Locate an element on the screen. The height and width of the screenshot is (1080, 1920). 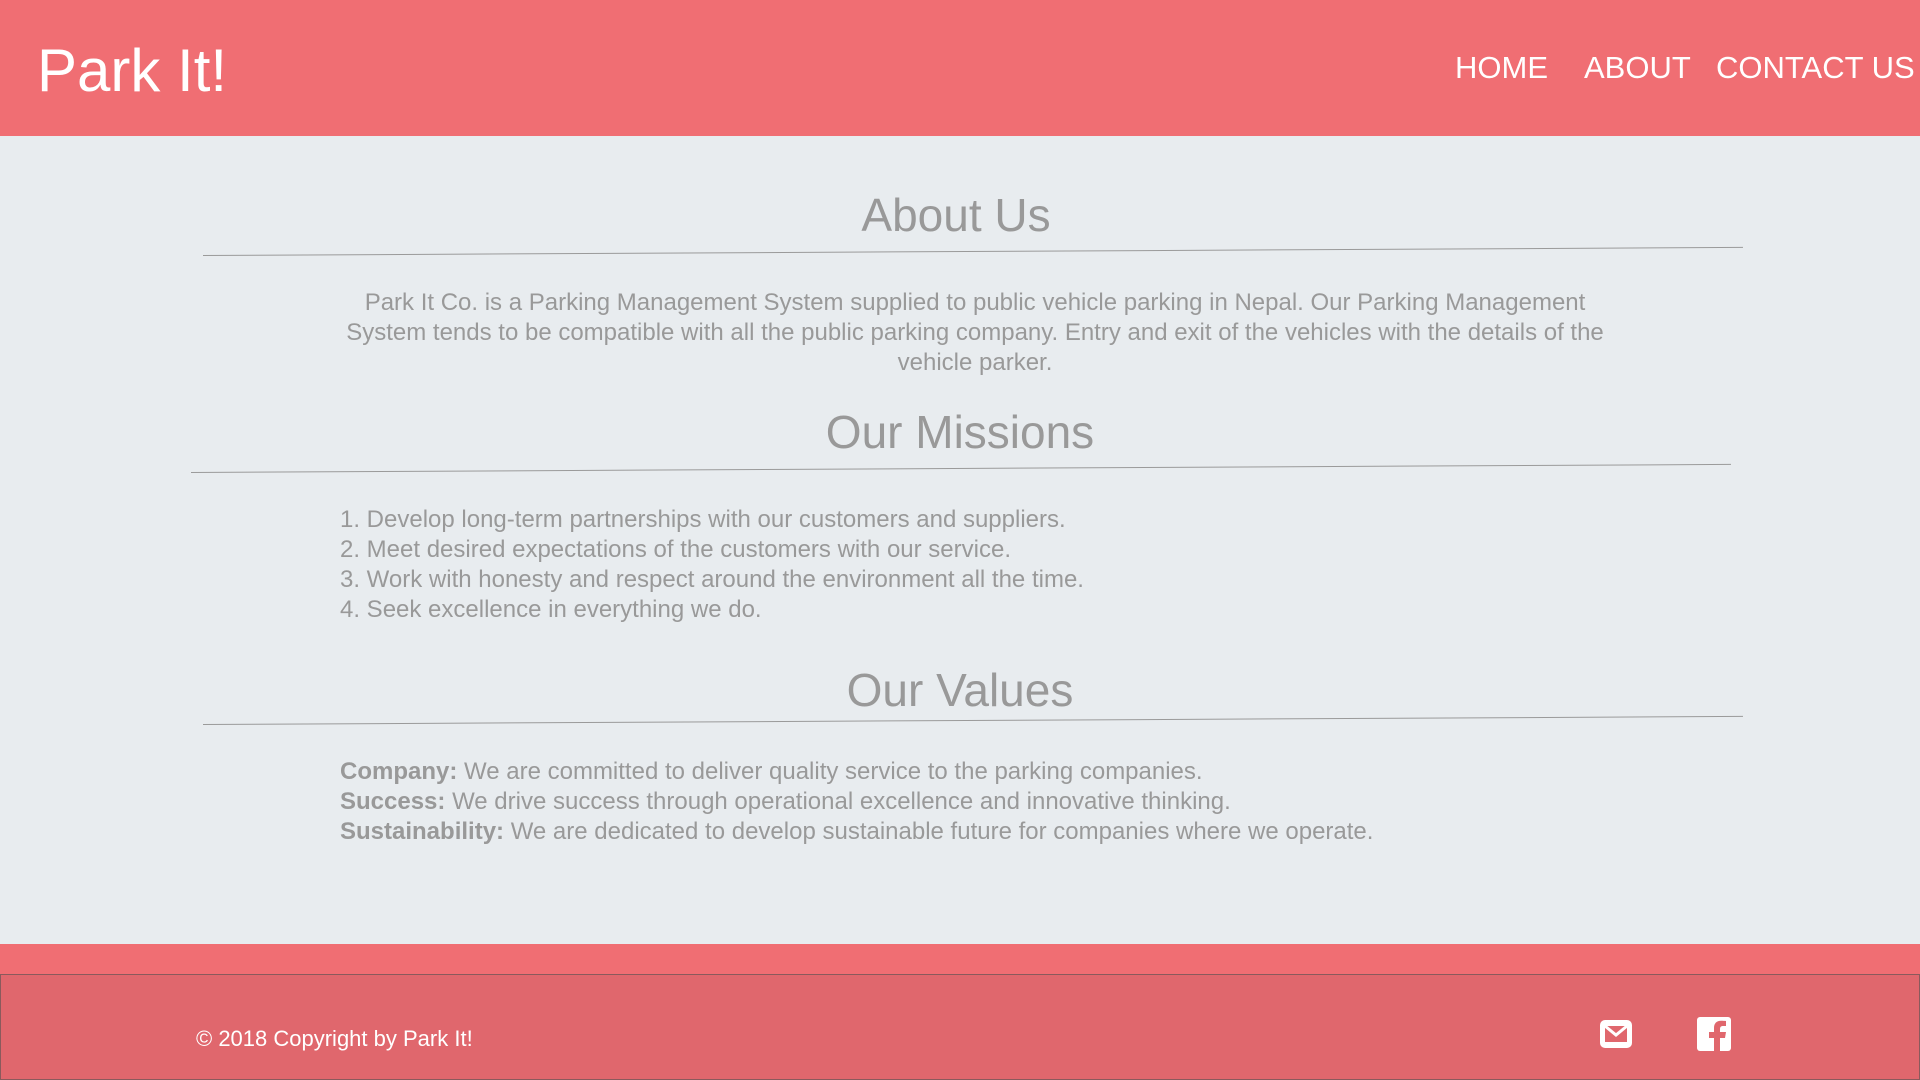
value-label: Sustainability: is located at coordinates (422, 831).